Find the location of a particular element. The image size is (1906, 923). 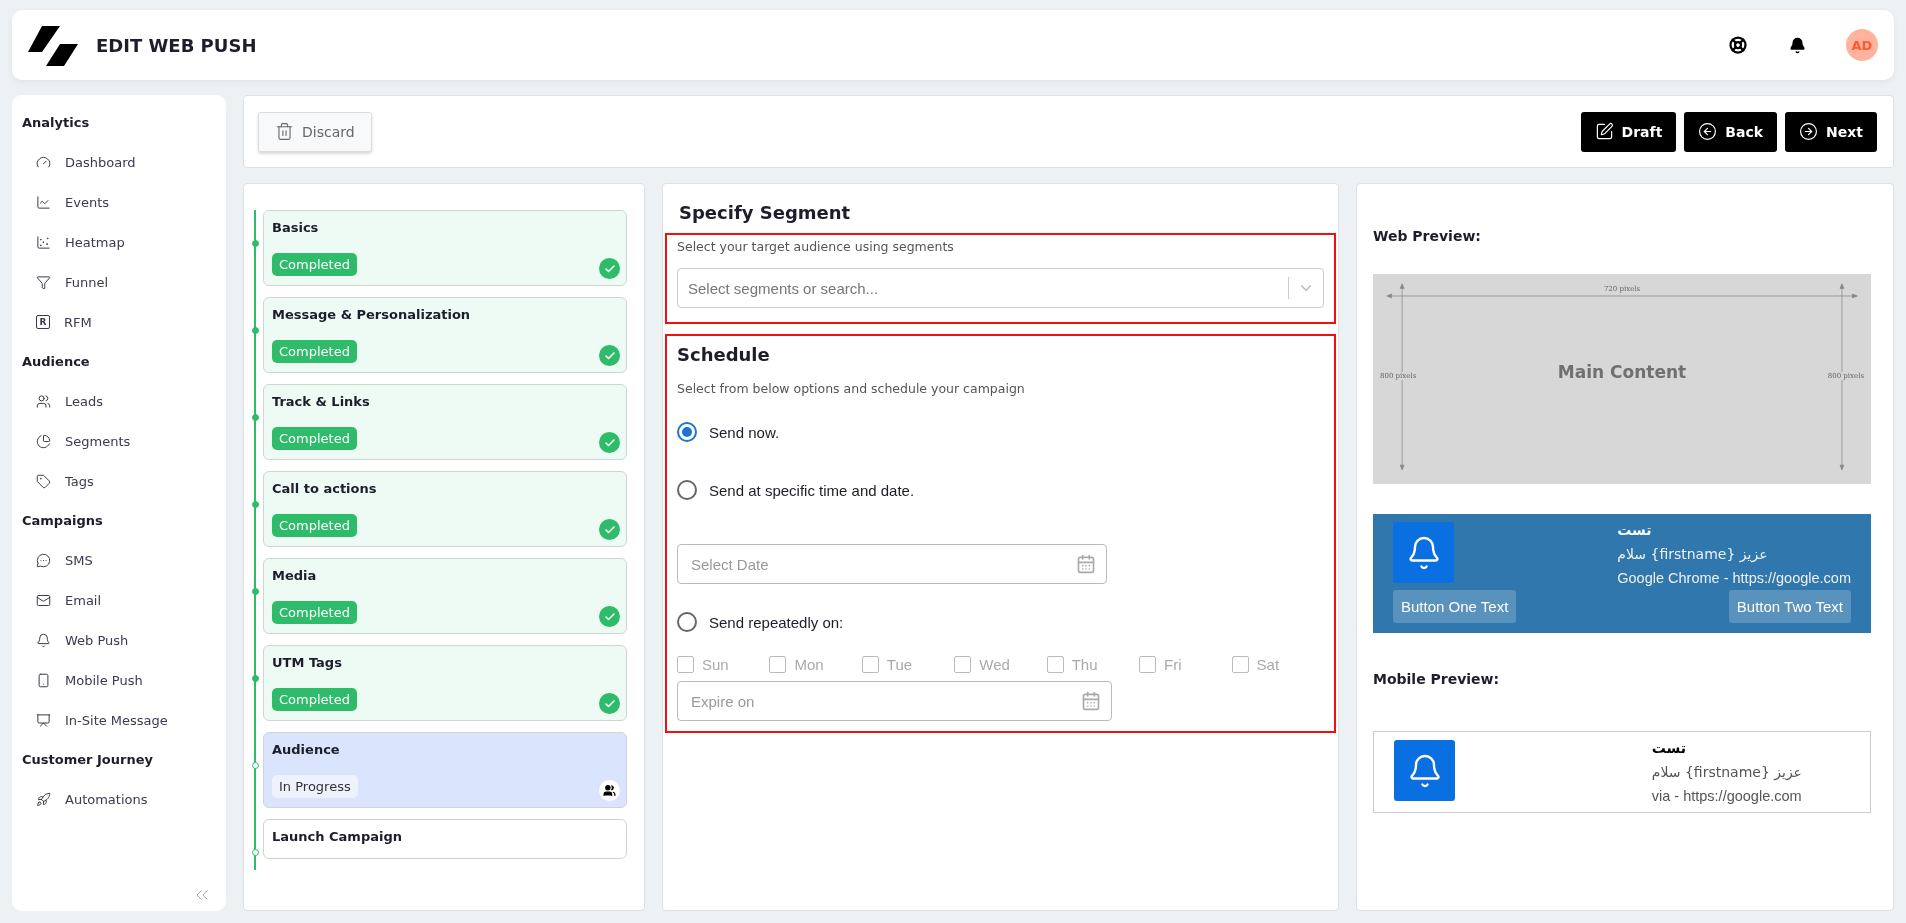

users-icon is located at coordinates (609, 790).